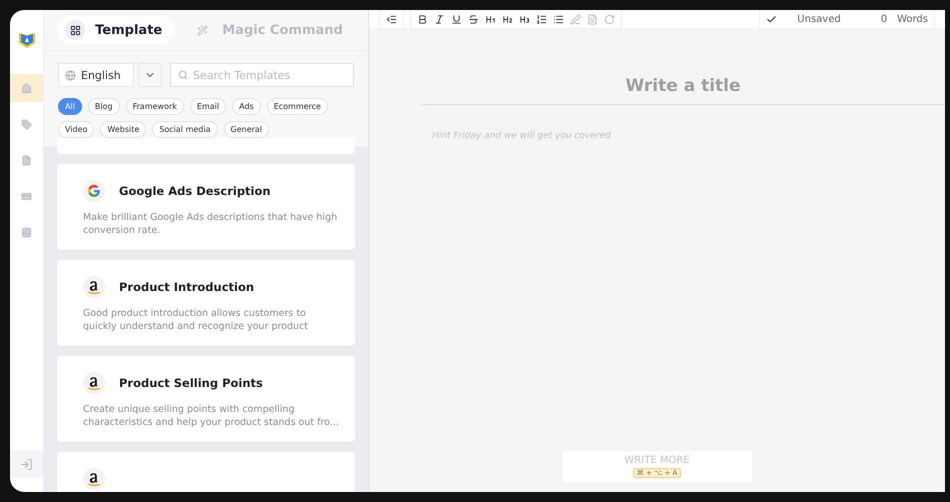 The image size is (950, 502). Describe the element at coordinates (196, 320) in the screenshot. I see `template-description: Good product introduction allows customers to quickly understand and recognize your product` at that location.